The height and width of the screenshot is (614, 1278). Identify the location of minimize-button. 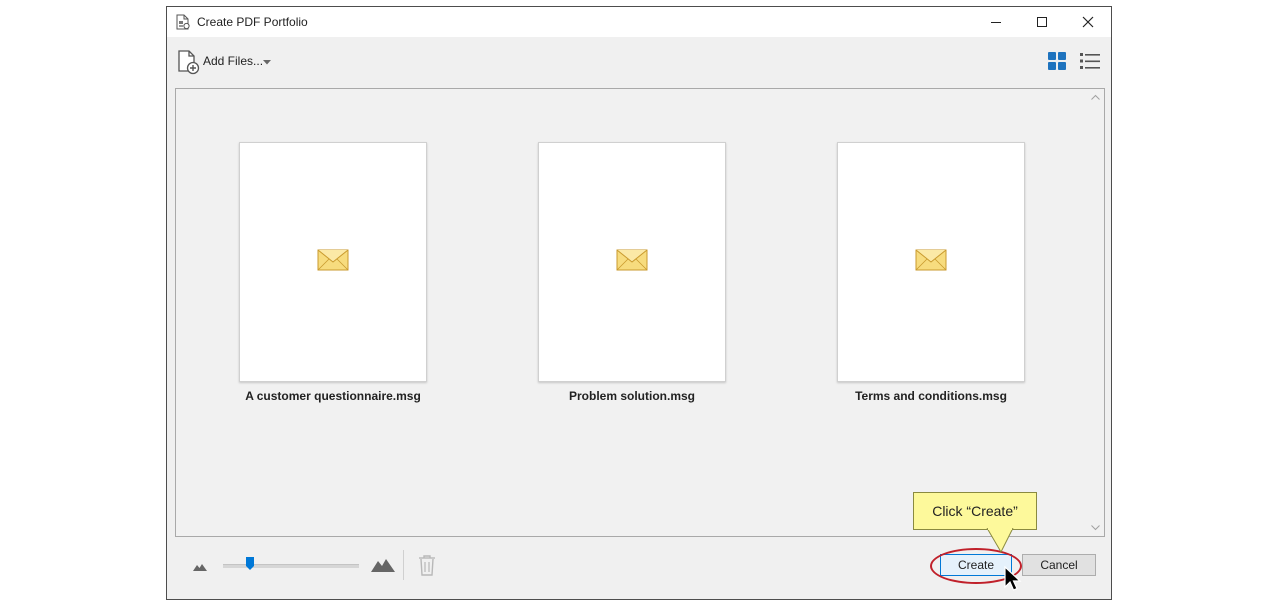
(996, 22).